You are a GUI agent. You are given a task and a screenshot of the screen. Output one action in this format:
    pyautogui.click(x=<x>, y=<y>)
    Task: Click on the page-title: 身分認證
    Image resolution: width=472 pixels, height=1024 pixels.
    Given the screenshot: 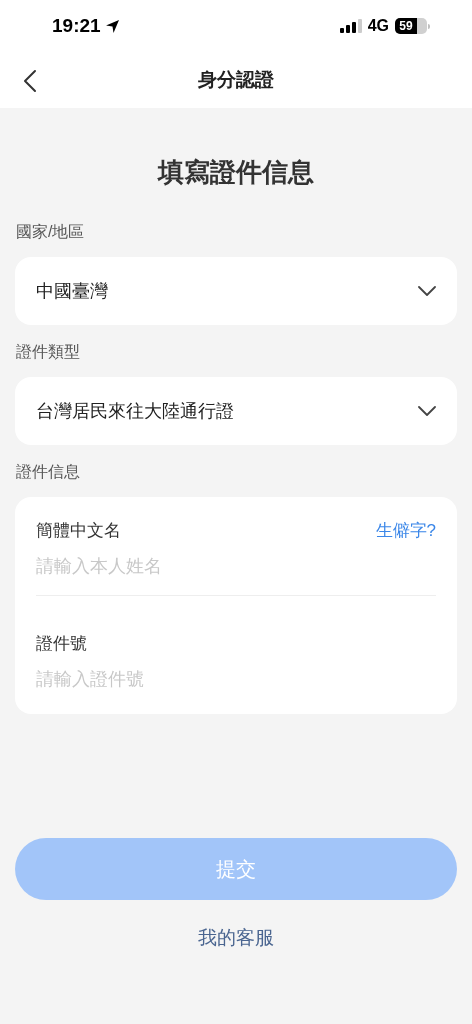 What is the action you would take?
    pyautogui.click(x=236, y=79)
    